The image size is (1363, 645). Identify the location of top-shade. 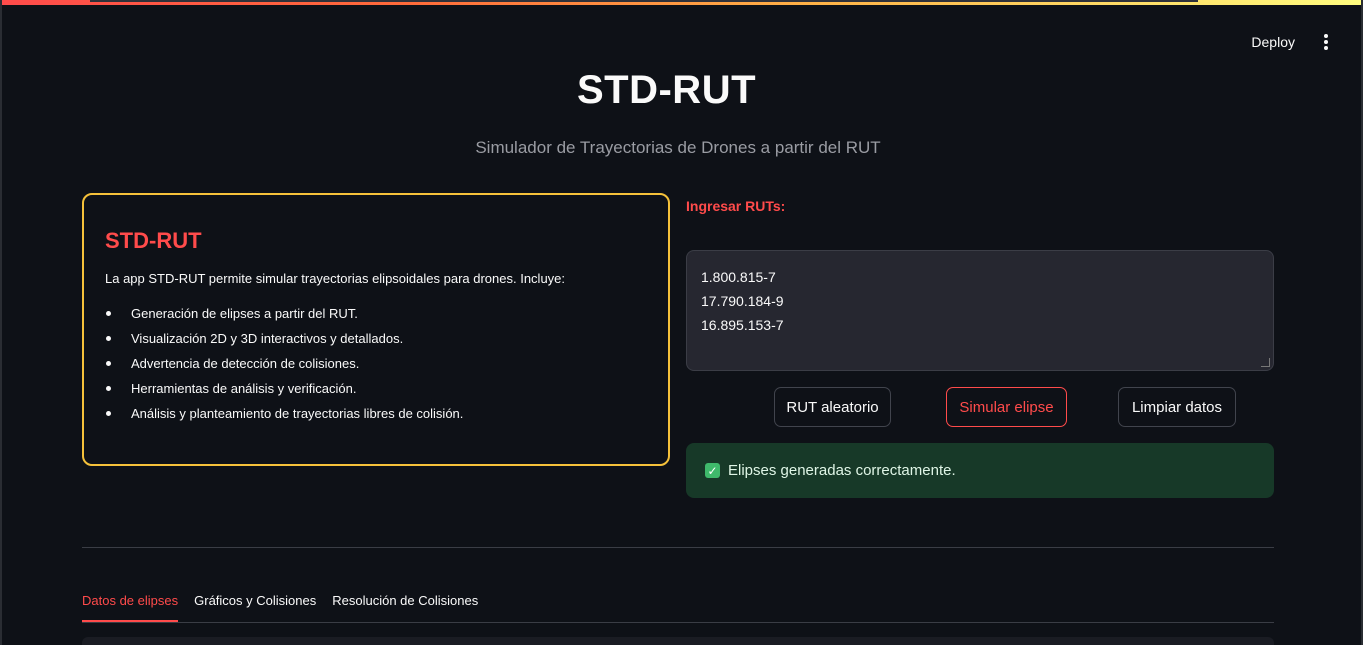
(644, 1).